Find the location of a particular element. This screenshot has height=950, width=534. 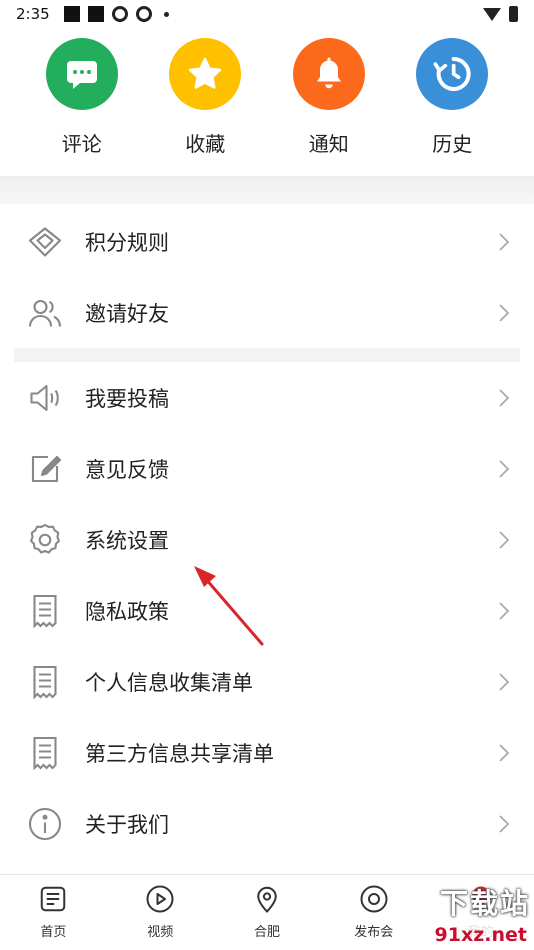

tab-home: 首页 is located at coordinates (53, 912).